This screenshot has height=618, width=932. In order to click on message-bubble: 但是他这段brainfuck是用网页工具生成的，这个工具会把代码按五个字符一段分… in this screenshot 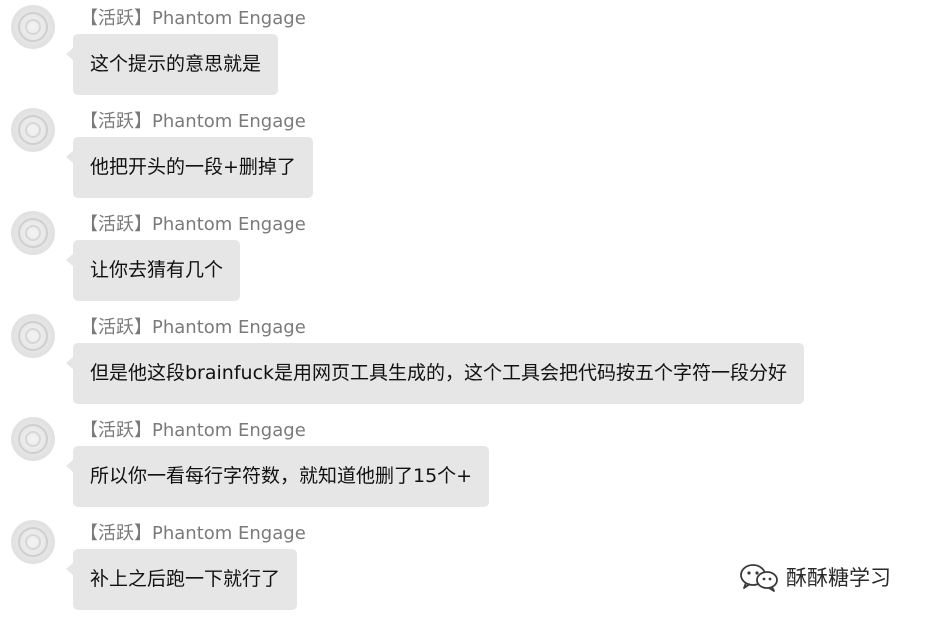, I will do `click(435, 373)`.